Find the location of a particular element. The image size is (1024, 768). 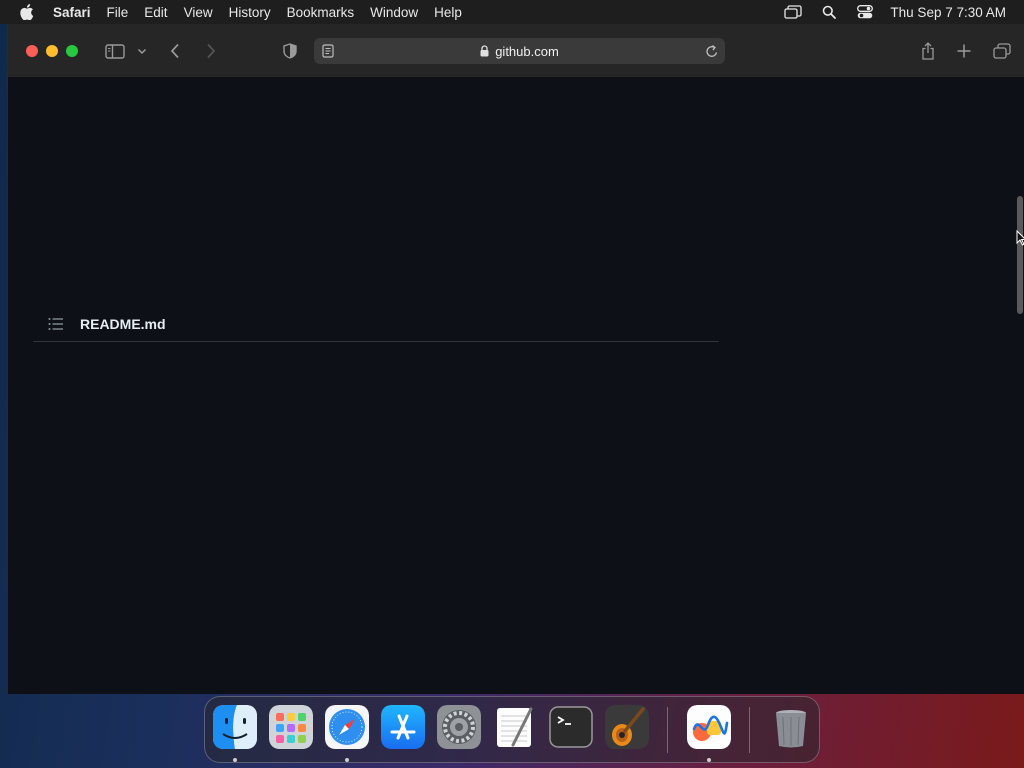

spotlight-search-icon is located at coordinates (829, 12).